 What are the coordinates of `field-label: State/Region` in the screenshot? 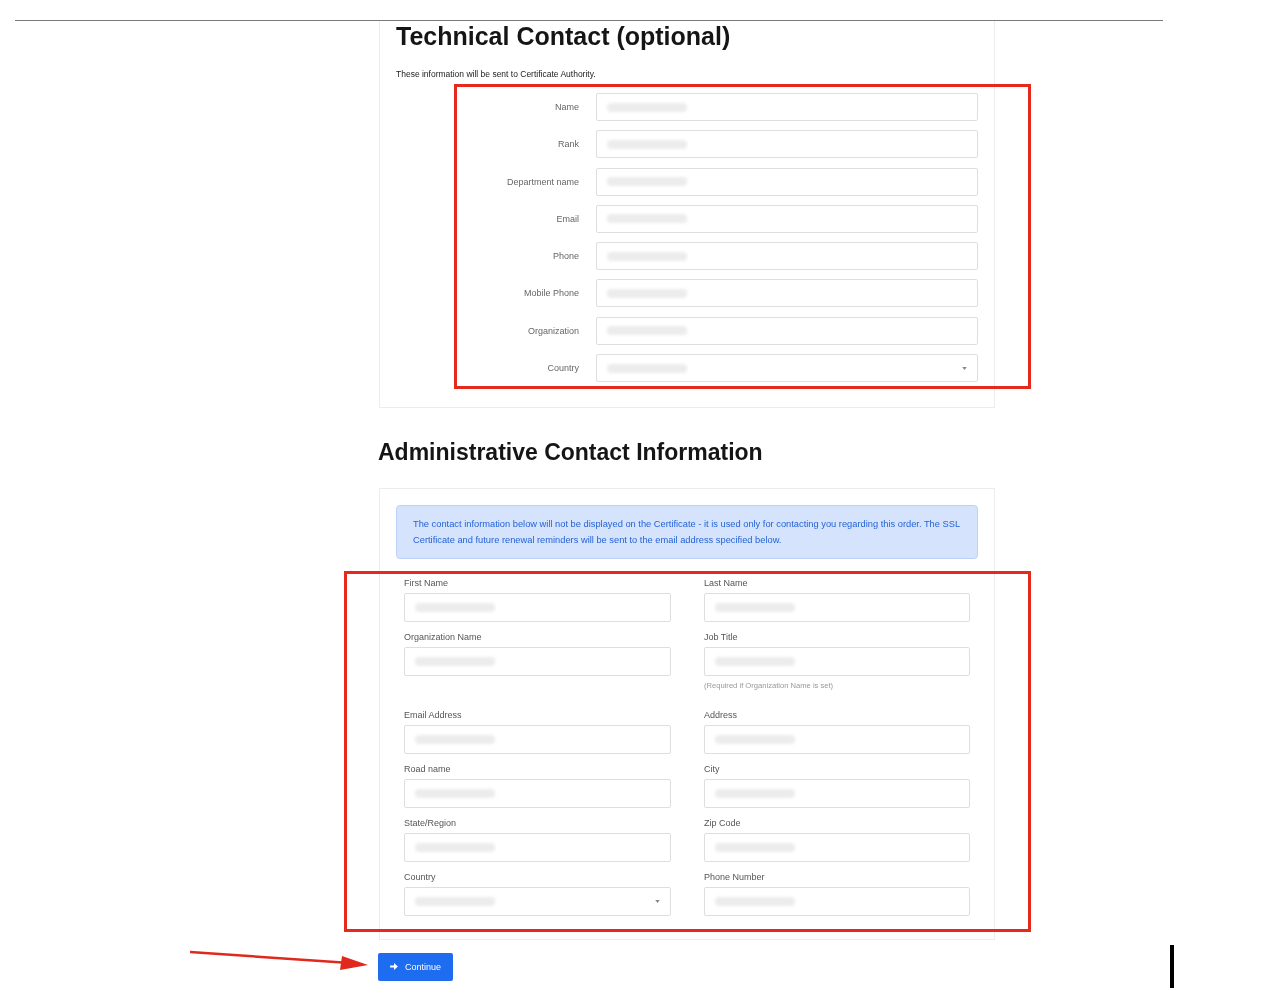 It's located at (430, 823).